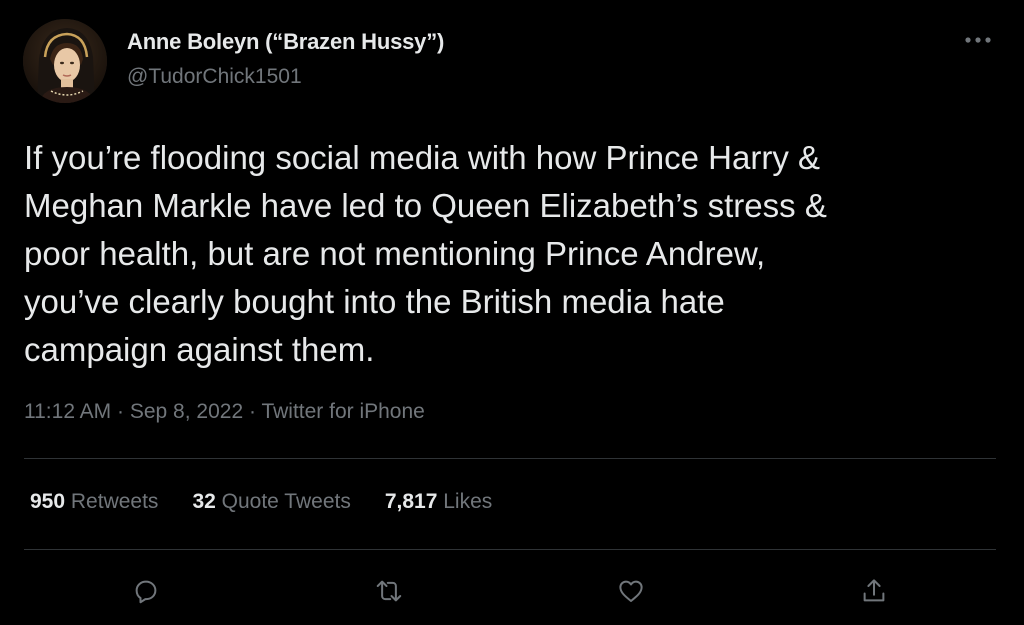 The image size is (1024, 625). I want to click on quote-tweets-stat: 32 Quote Tweets, so click(271, 502).